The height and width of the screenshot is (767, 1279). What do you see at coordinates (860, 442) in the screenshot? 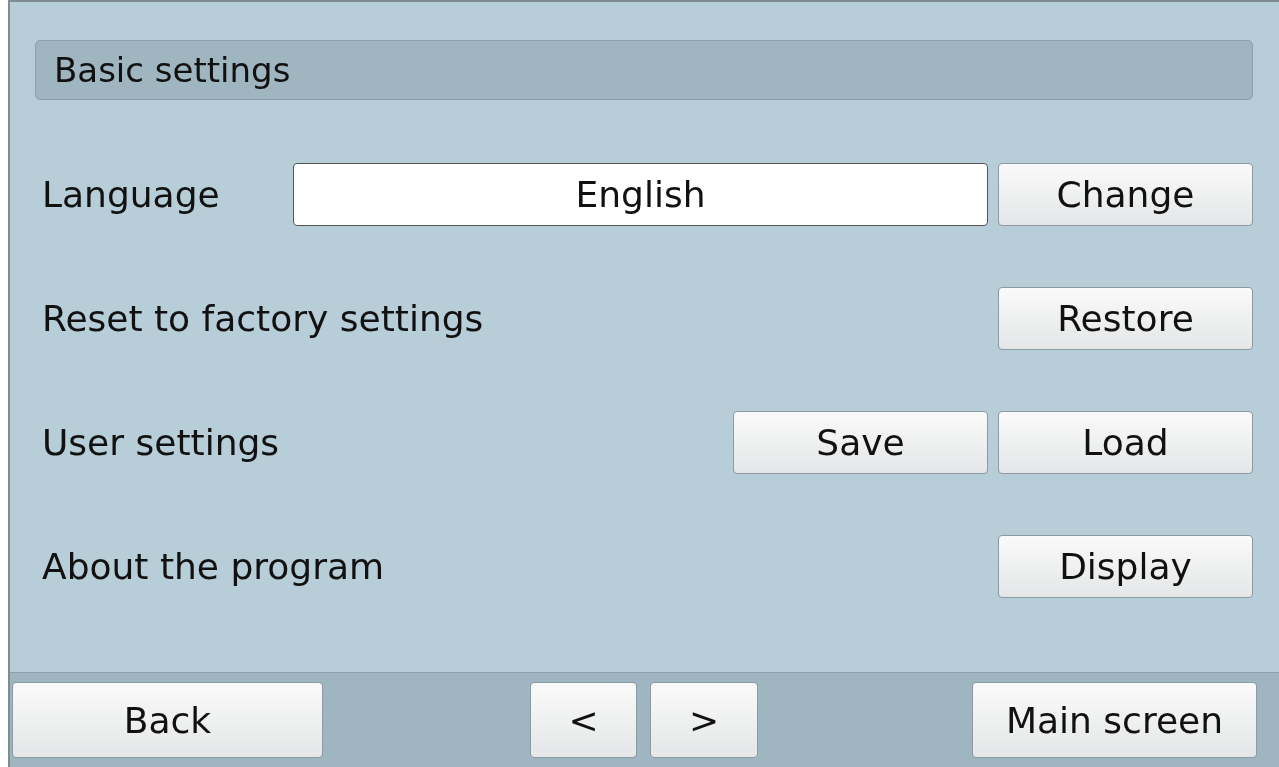
I see `action-button: Save` at bounding box center [860, 442].